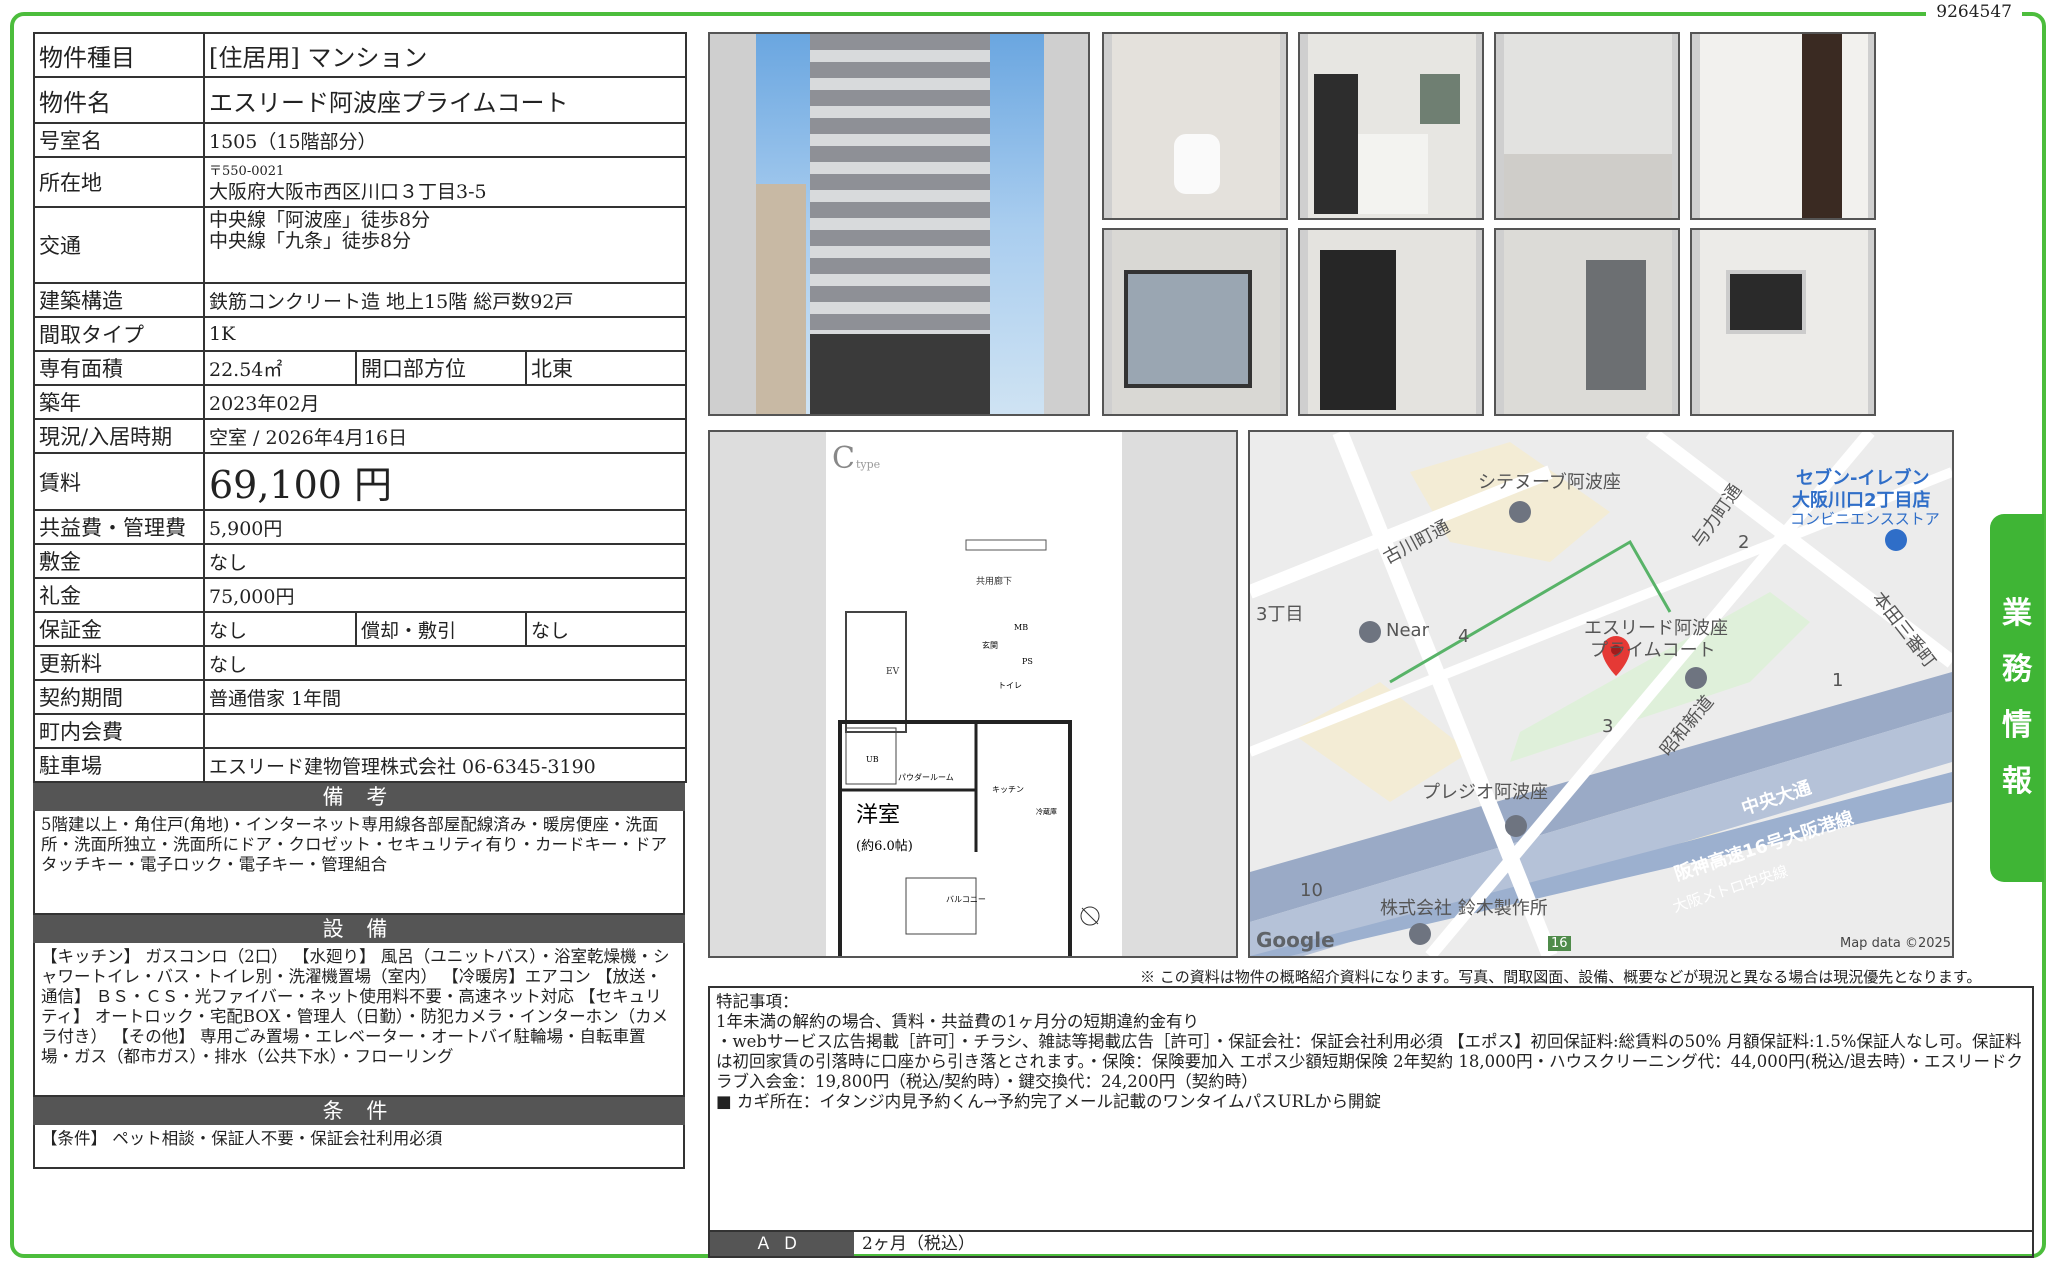 The height and width of the screenshot is (1265, 2056). I want to click on layout-value: 1K, so click(445, 334).